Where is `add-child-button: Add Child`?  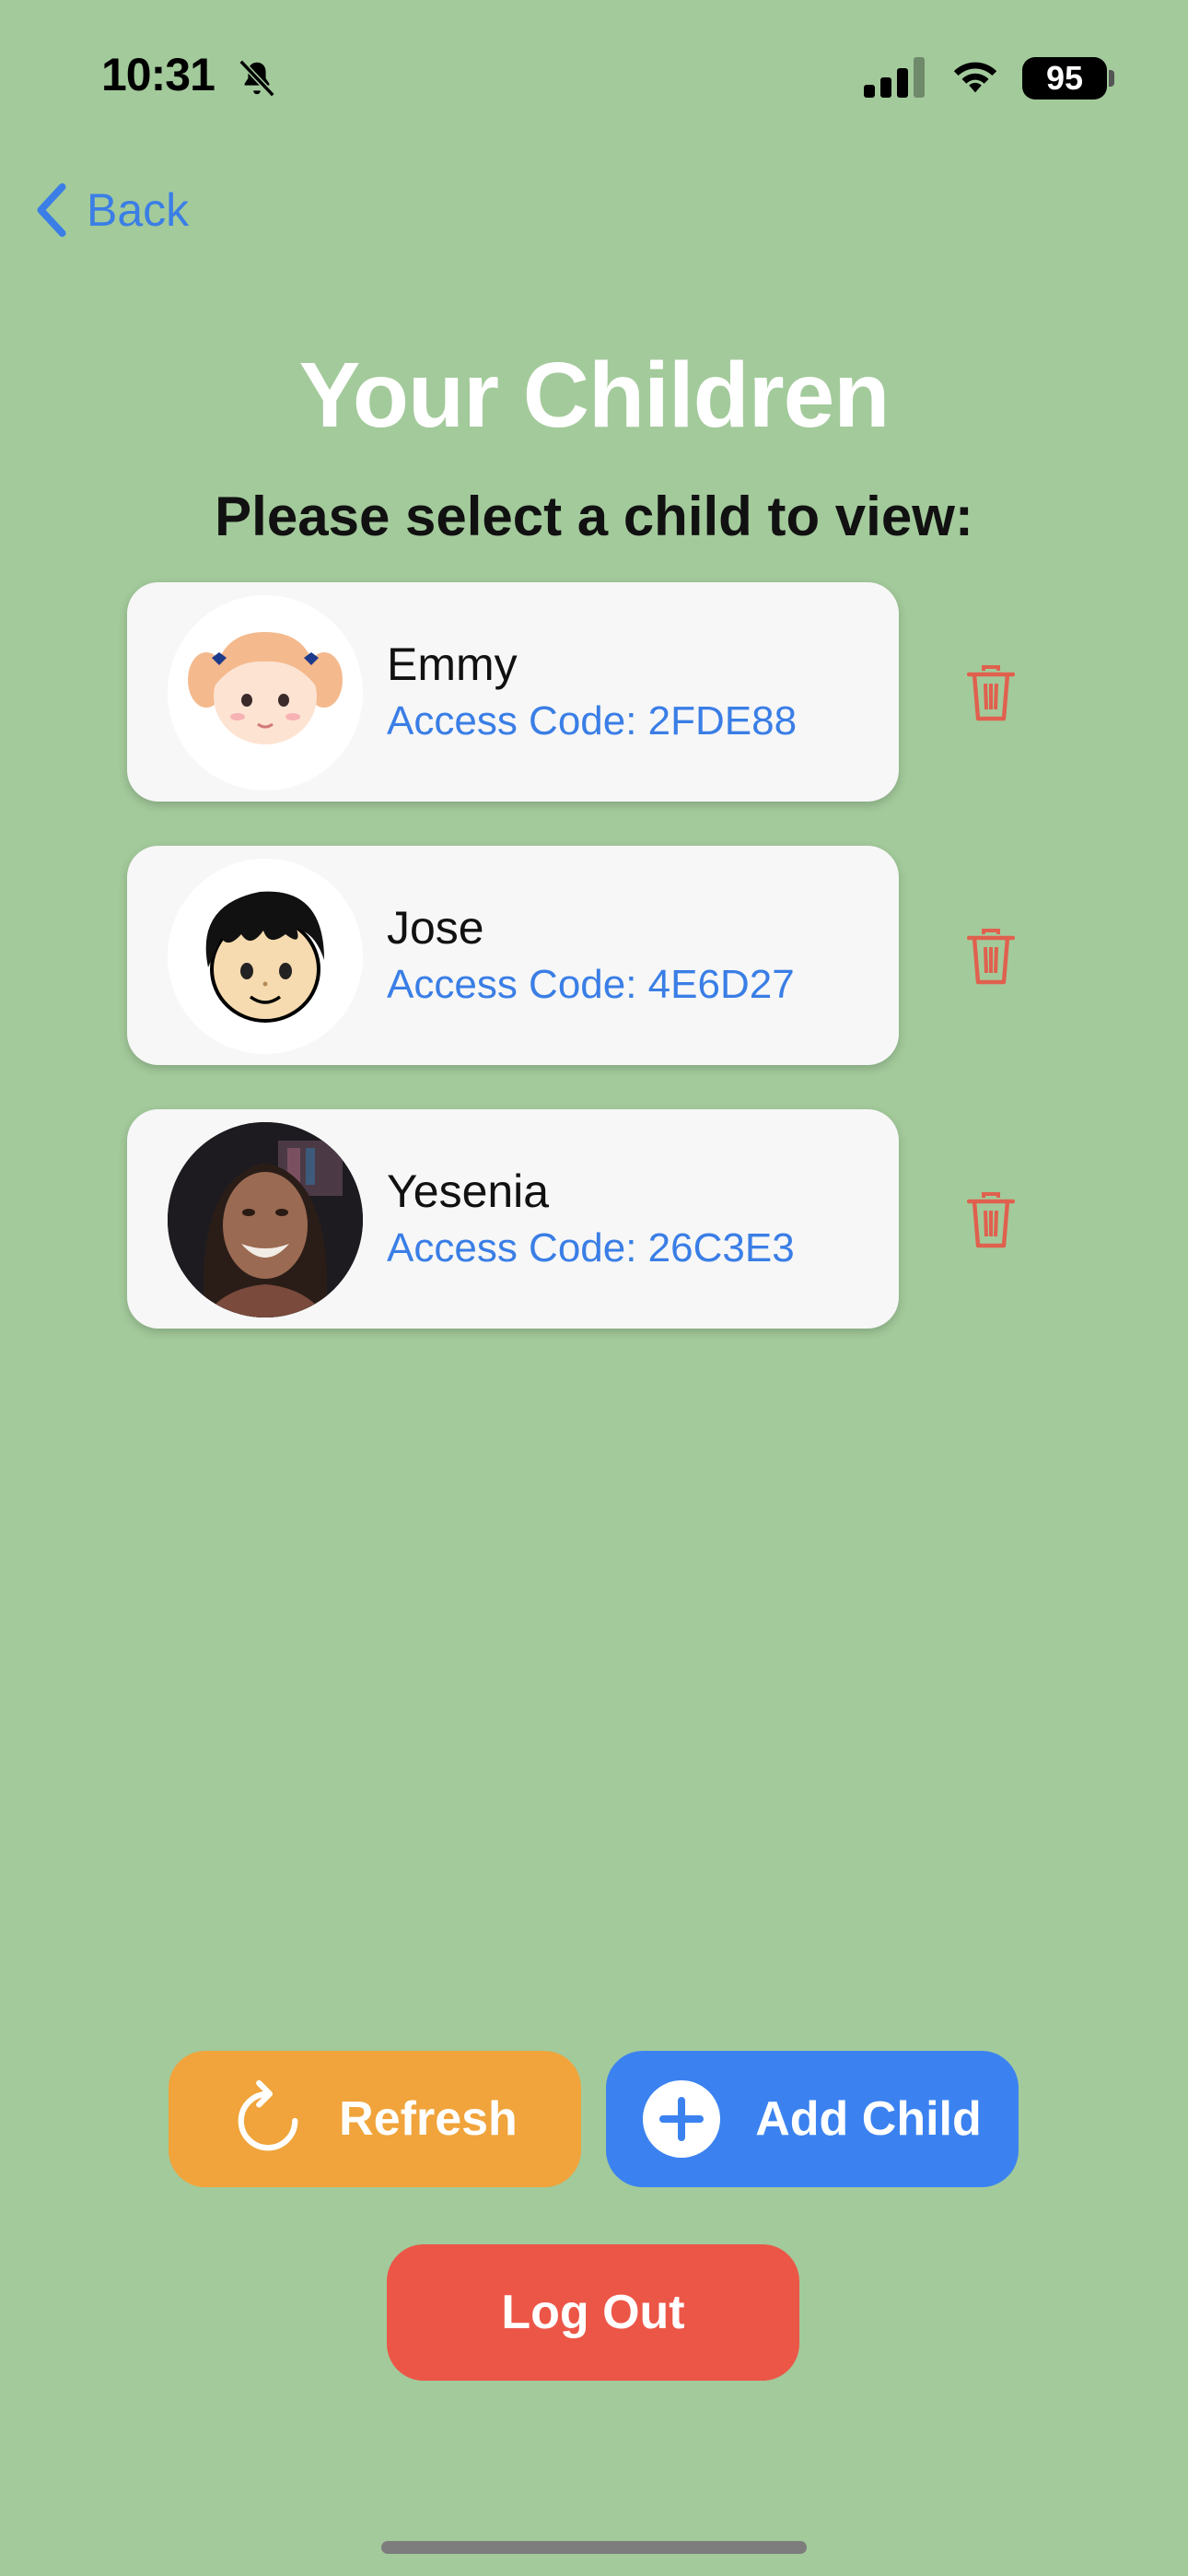 add-child-button: Add Child is located at coordinates (812, 2119).